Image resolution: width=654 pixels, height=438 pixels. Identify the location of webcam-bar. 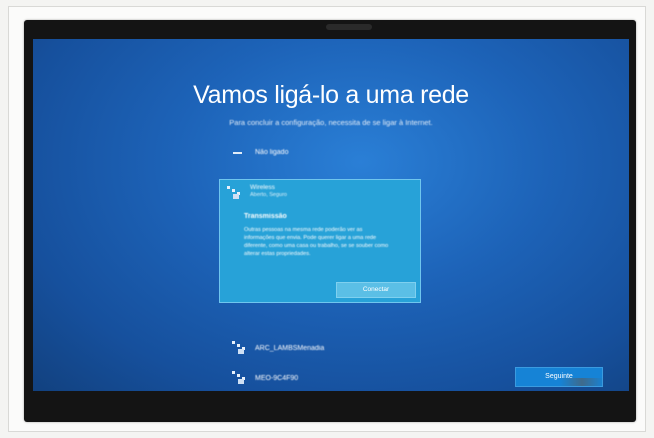
(349, 27).